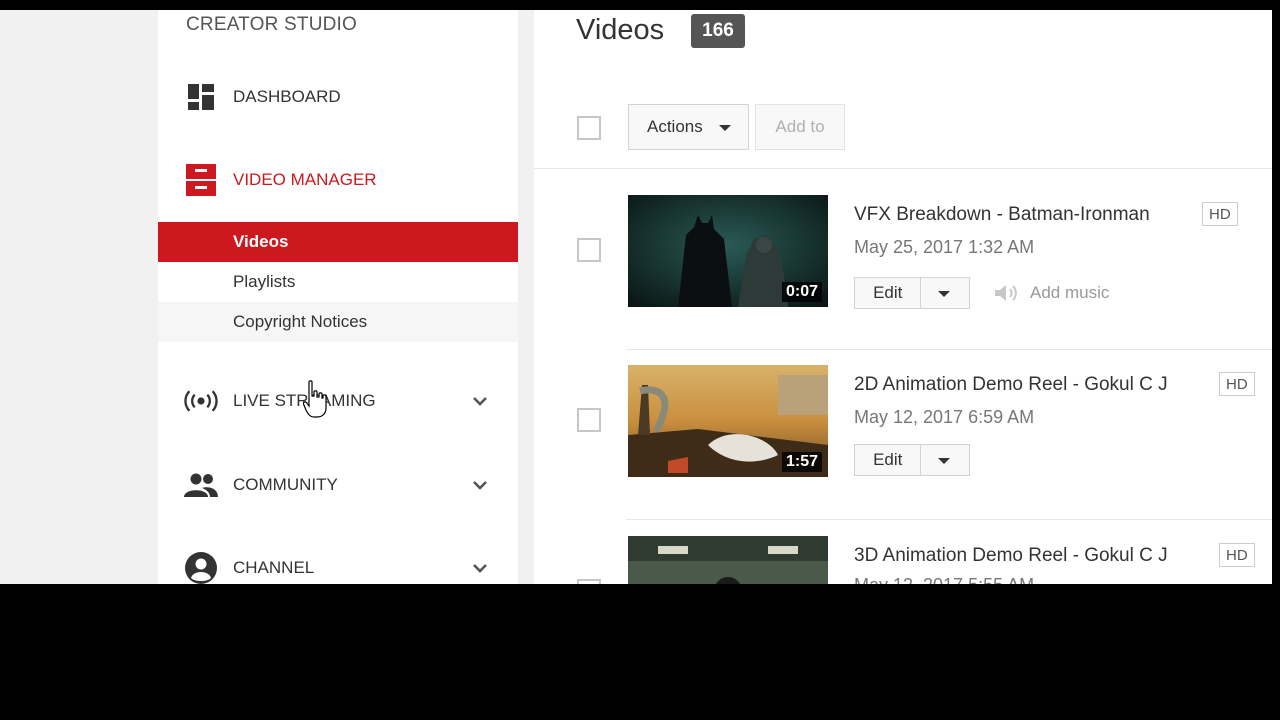 Image resolution: width=1280 pixels, height=720 pixels. I want to click on video-thumbnail, so click(728, 560).